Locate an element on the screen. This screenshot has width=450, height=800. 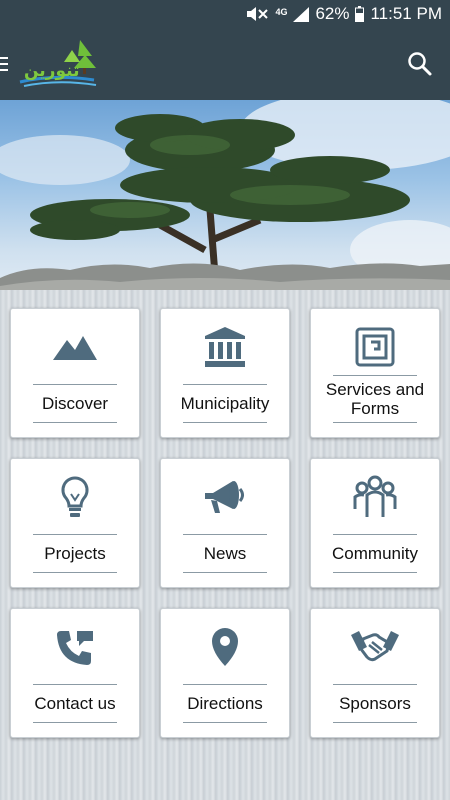
search-icon is located at coordinates (420, 64).